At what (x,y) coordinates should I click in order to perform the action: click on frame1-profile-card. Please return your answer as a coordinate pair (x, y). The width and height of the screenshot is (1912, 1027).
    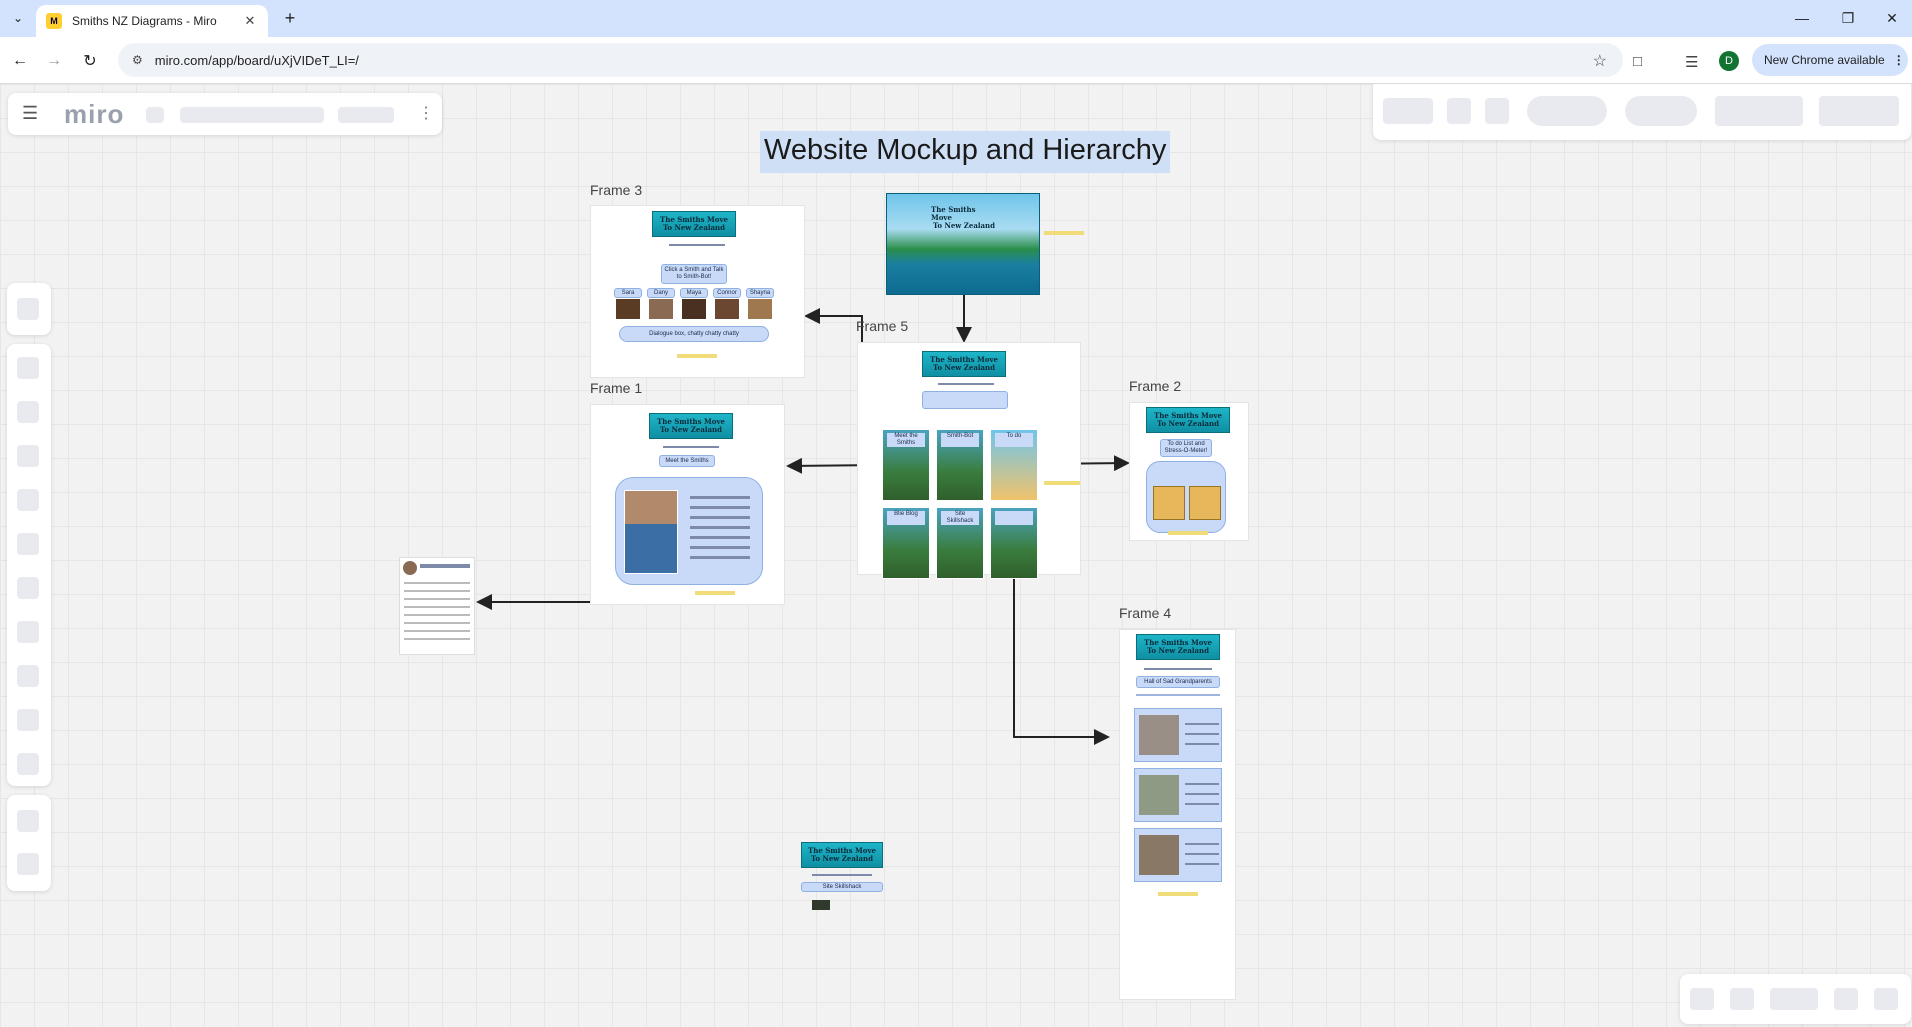
    Looking at the image, I should click on (689, 531).